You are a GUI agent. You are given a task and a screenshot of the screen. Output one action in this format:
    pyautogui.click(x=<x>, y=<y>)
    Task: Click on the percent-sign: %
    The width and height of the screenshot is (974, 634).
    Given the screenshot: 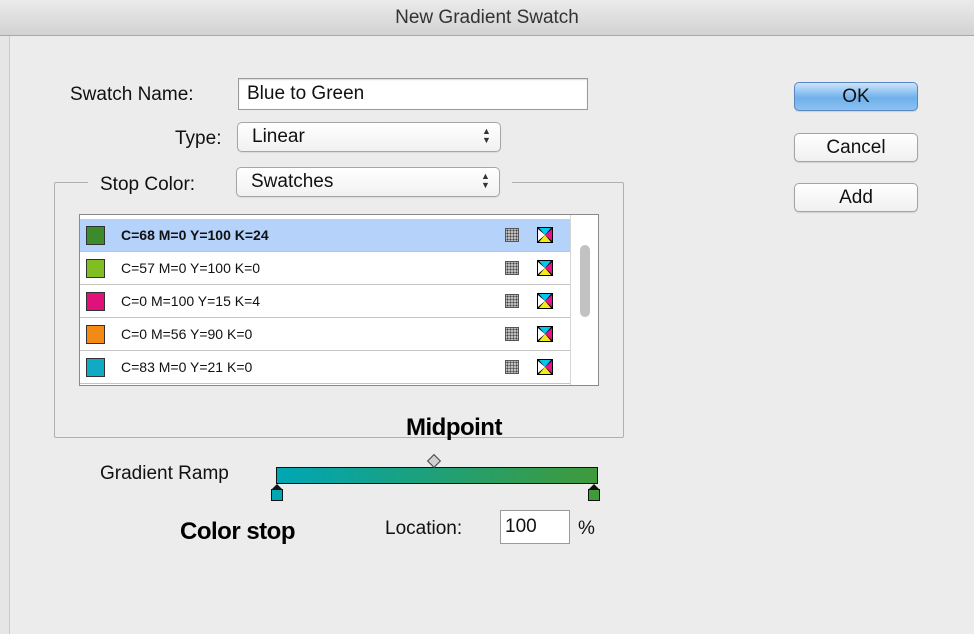 What is the action you would take?
    pyautogui.click(x=586, y=528)
    